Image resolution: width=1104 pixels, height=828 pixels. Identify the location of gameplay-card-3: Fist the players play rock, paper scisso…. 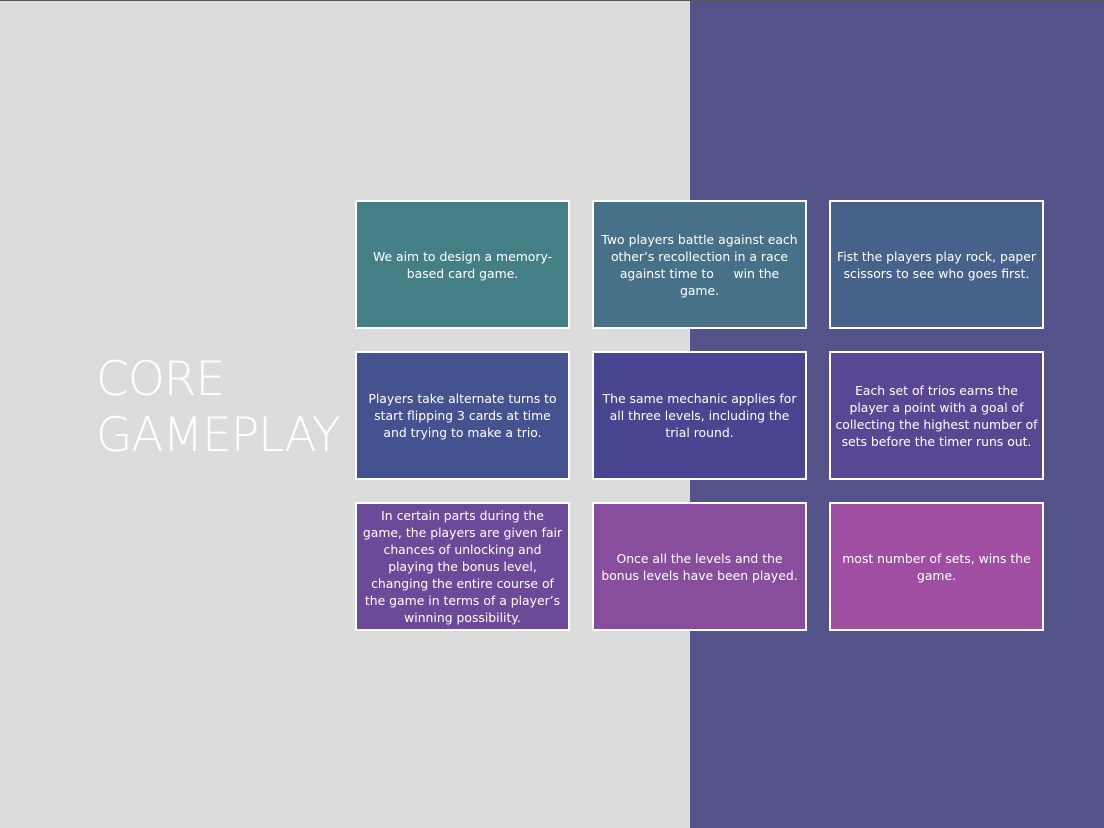
(936, 264).